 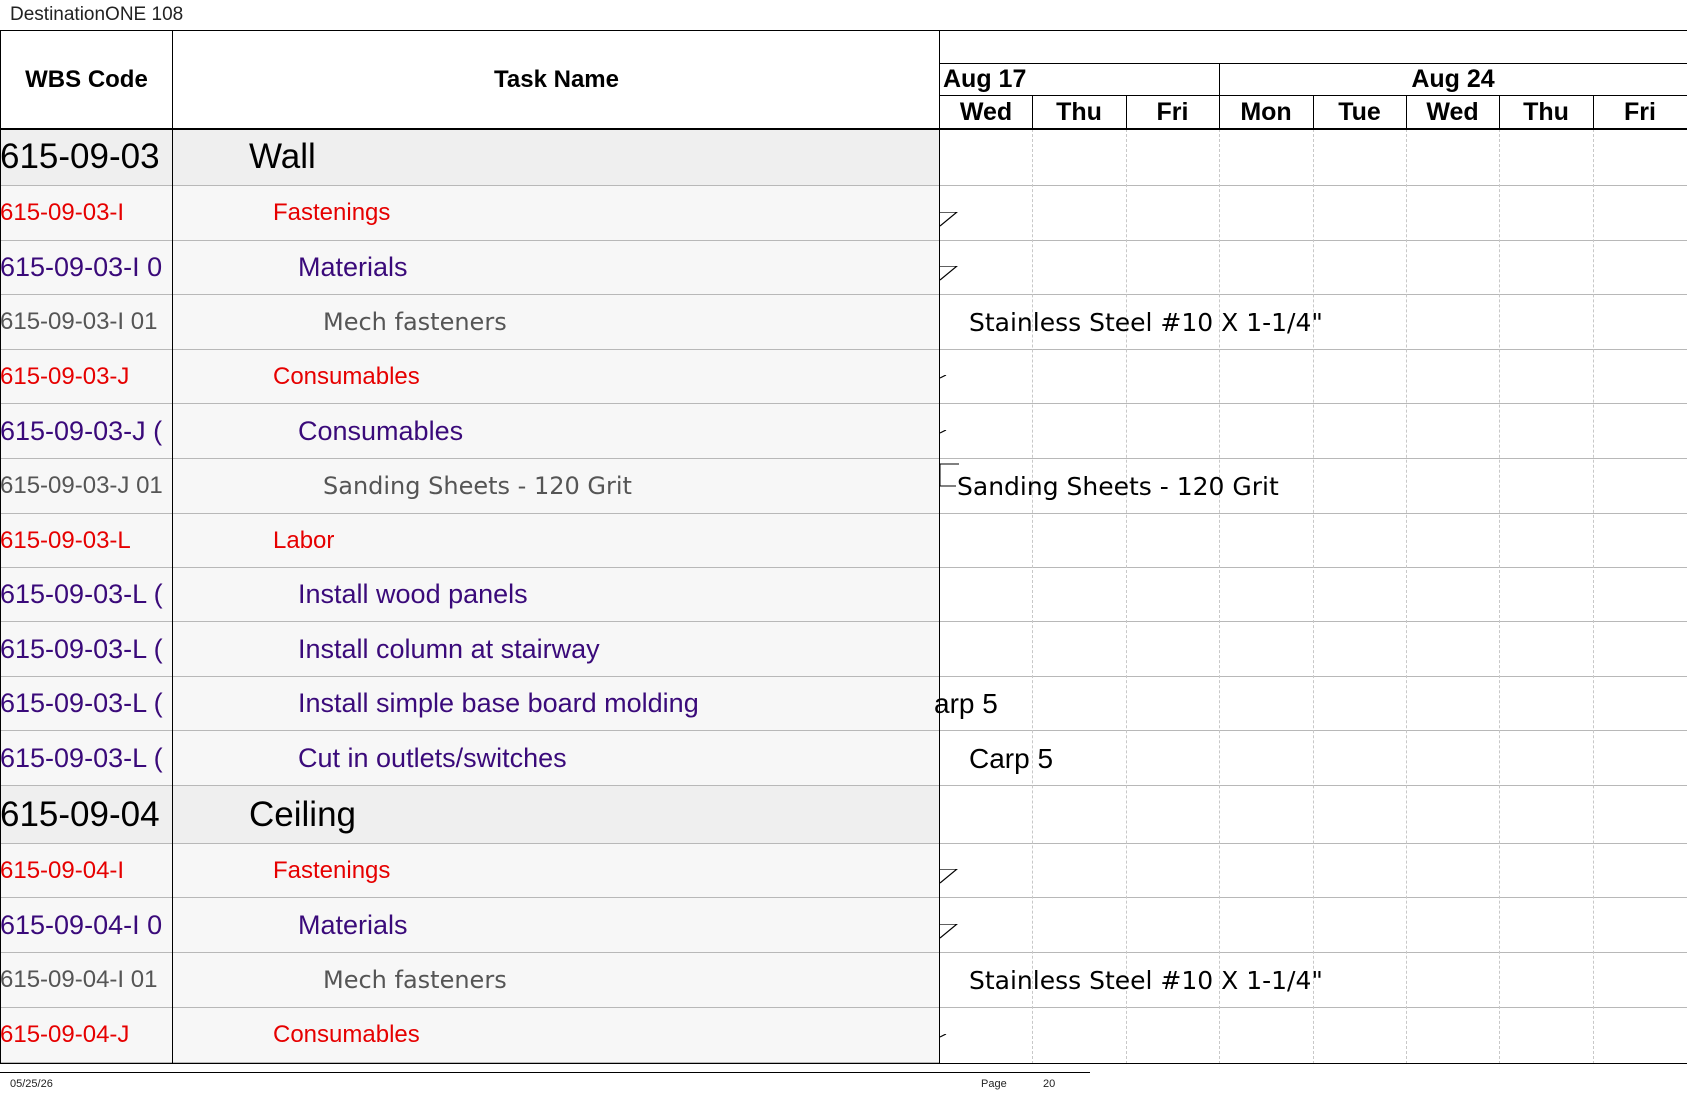 What do you see at coordinates (282, 156) in the screenshot?
I see `task-name-cell: Wall` at bounding box center [282, 156].